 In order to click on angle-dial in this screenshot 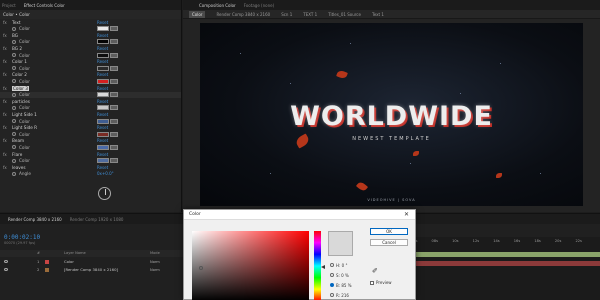, I will do `click(104, 193)`.